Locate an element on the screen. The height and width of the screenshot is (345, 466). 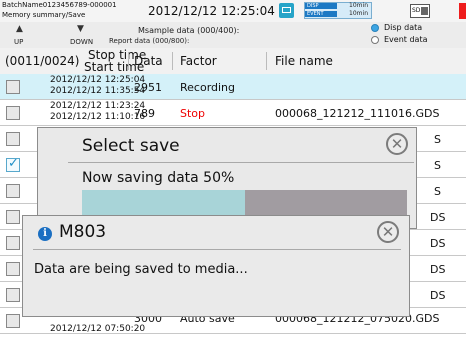
col-factor: Factor is located at coordinates (198, 61).